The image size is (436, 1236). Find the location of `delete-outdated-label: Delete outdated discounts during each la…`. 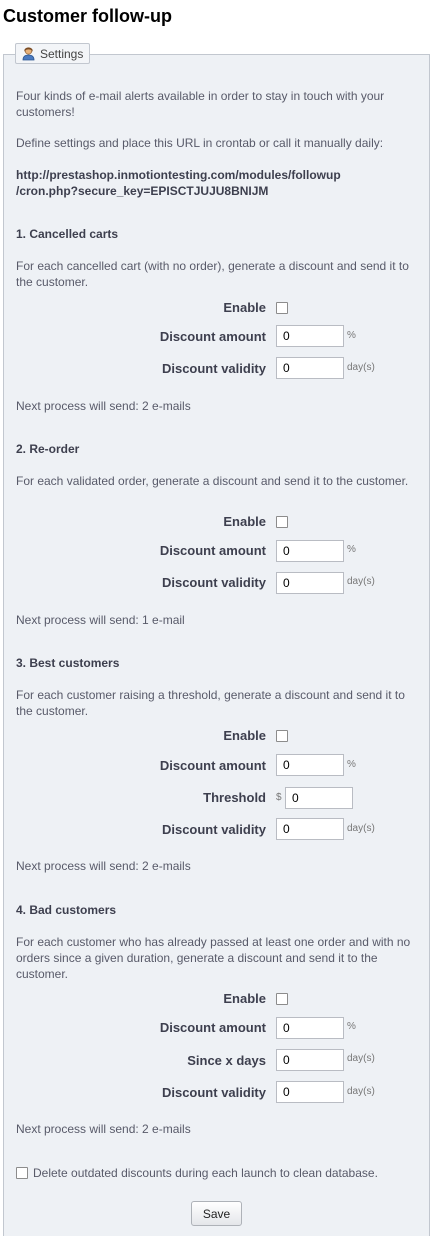

delete-outdated-label: Delete outdated discounts during each la… is located at coordinates (228, 1173).